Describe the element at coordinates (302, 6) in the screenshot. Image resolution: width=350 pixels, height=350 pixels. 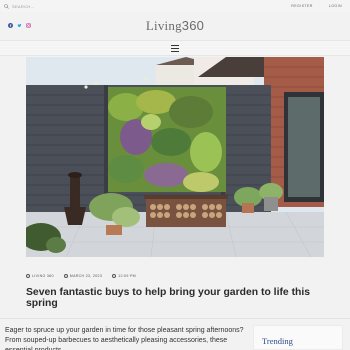
I see `register-link: REGISTER` at that location.